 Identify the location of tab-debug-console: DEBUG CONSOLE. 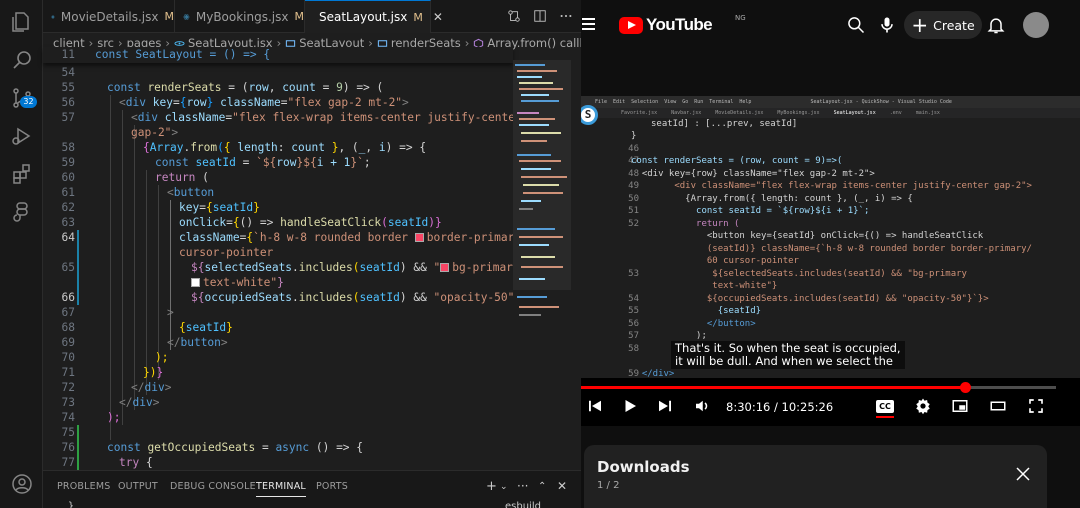
(213, 486).